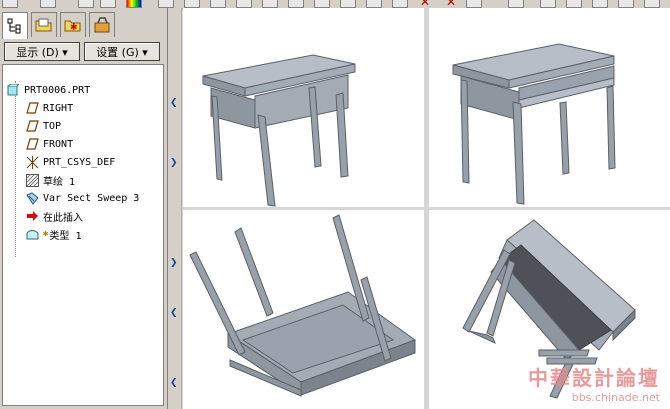  What do you see at coordinates (65, 236) in the screenshot?
I see `tree-item-label: 类型 1` at bounding box center [65, 236].